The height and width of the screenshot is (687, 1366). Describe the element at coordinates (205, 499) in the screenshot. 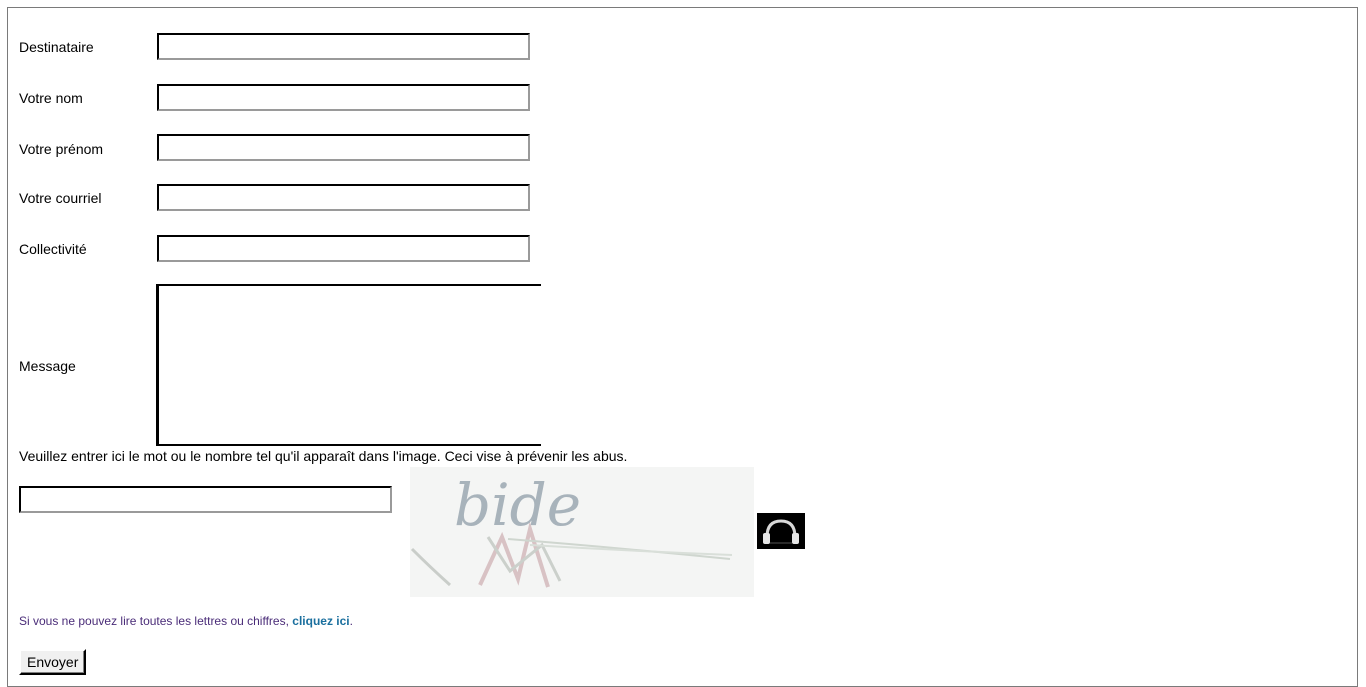

I see `captcha-input` at that location.